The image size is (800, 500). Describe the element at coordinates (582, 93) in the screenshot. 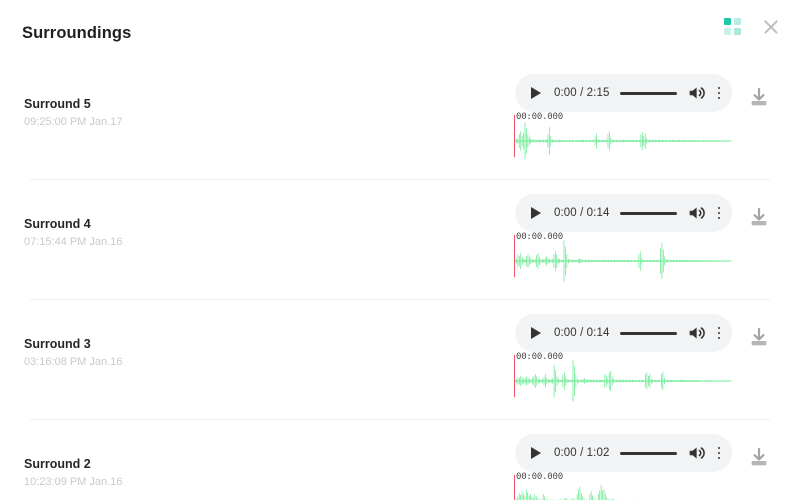

I see `player-time-display: 0:00 / 2:15` at that location.